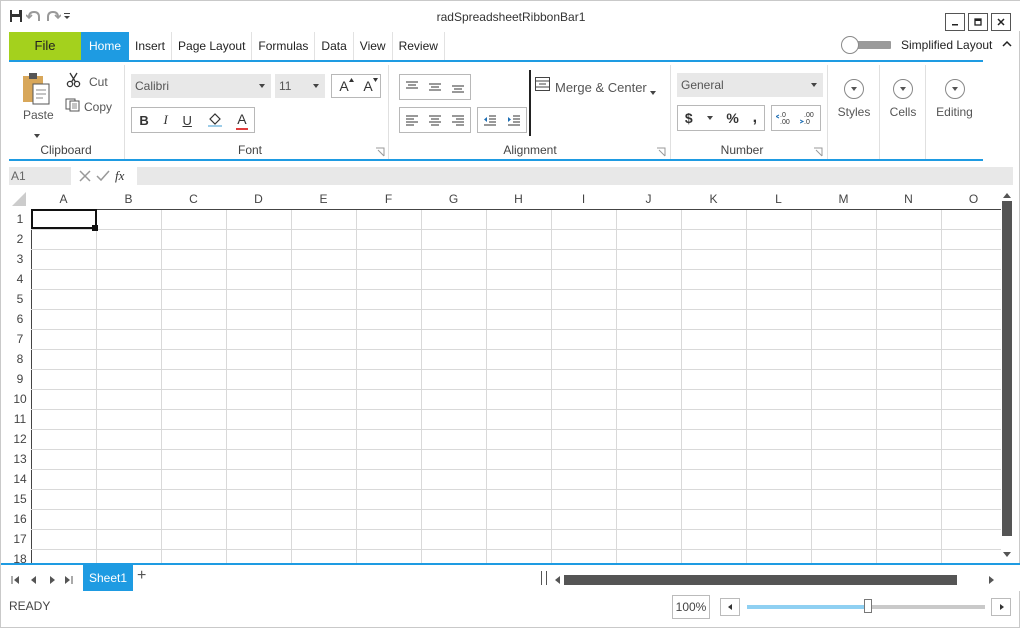 This screenshot has width=1020, height=628. What do you see at coordinates (601, 87) in the screenshot?
I see `merge-center-button: Merge & Center` at bounding box center [601, 87].